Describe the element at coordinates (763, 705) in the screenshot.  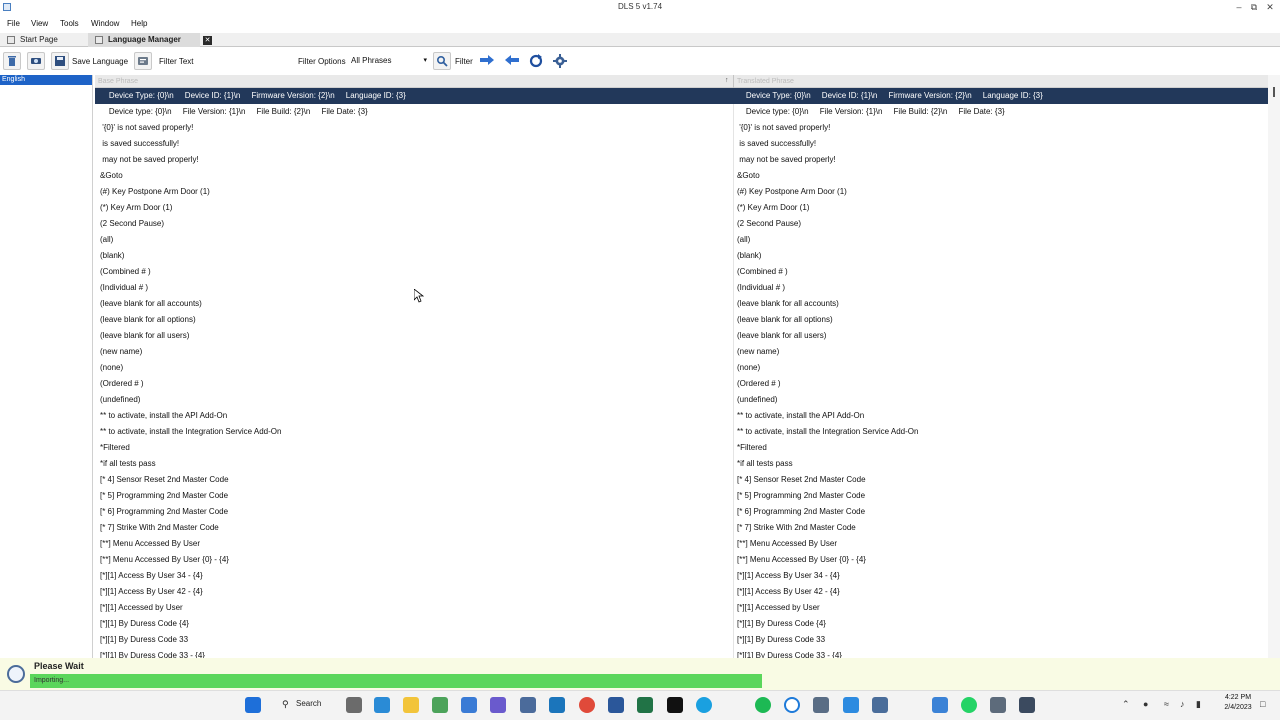
I see `spotify-icon` at that location.